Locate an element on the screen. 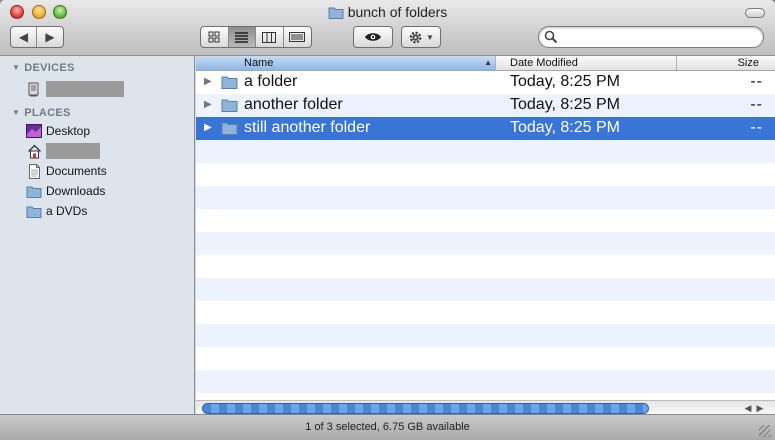 This screenshot has width=775, height=440. scroll-left-icon: ◀ is located at coordinates (748, 408).